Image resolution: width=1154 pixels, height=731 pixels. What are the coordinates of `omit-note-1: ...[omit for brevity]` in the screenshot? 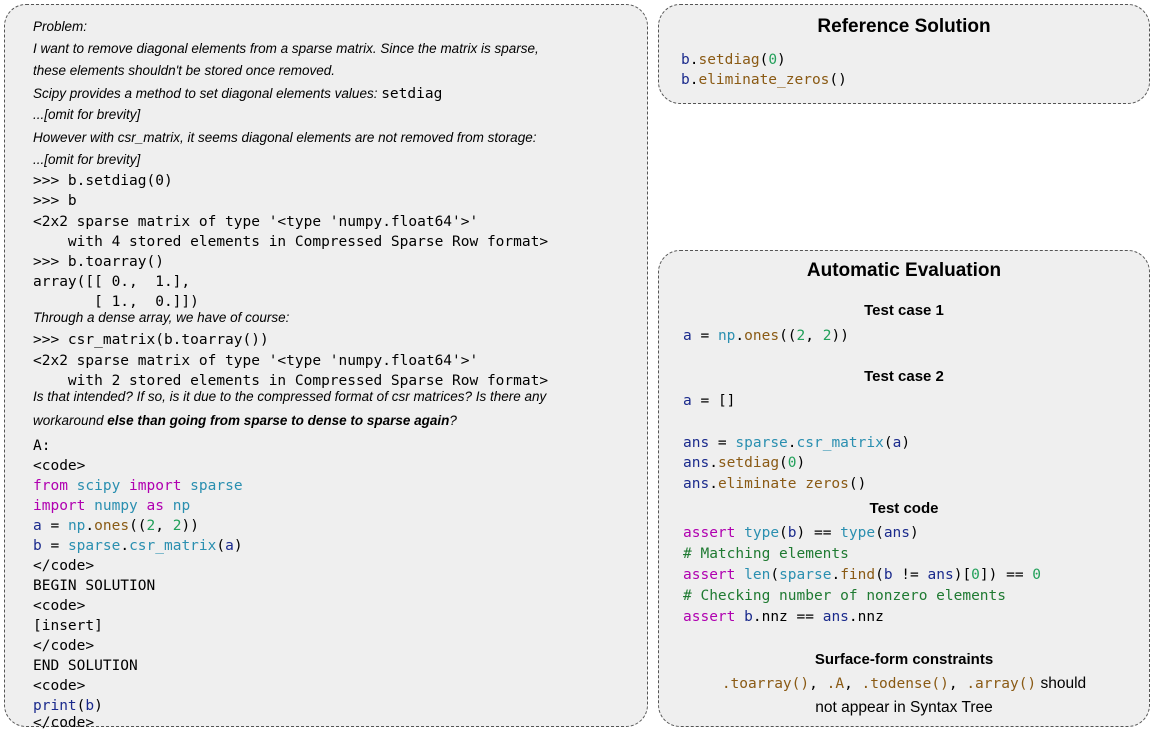 It's located at (87, 114).